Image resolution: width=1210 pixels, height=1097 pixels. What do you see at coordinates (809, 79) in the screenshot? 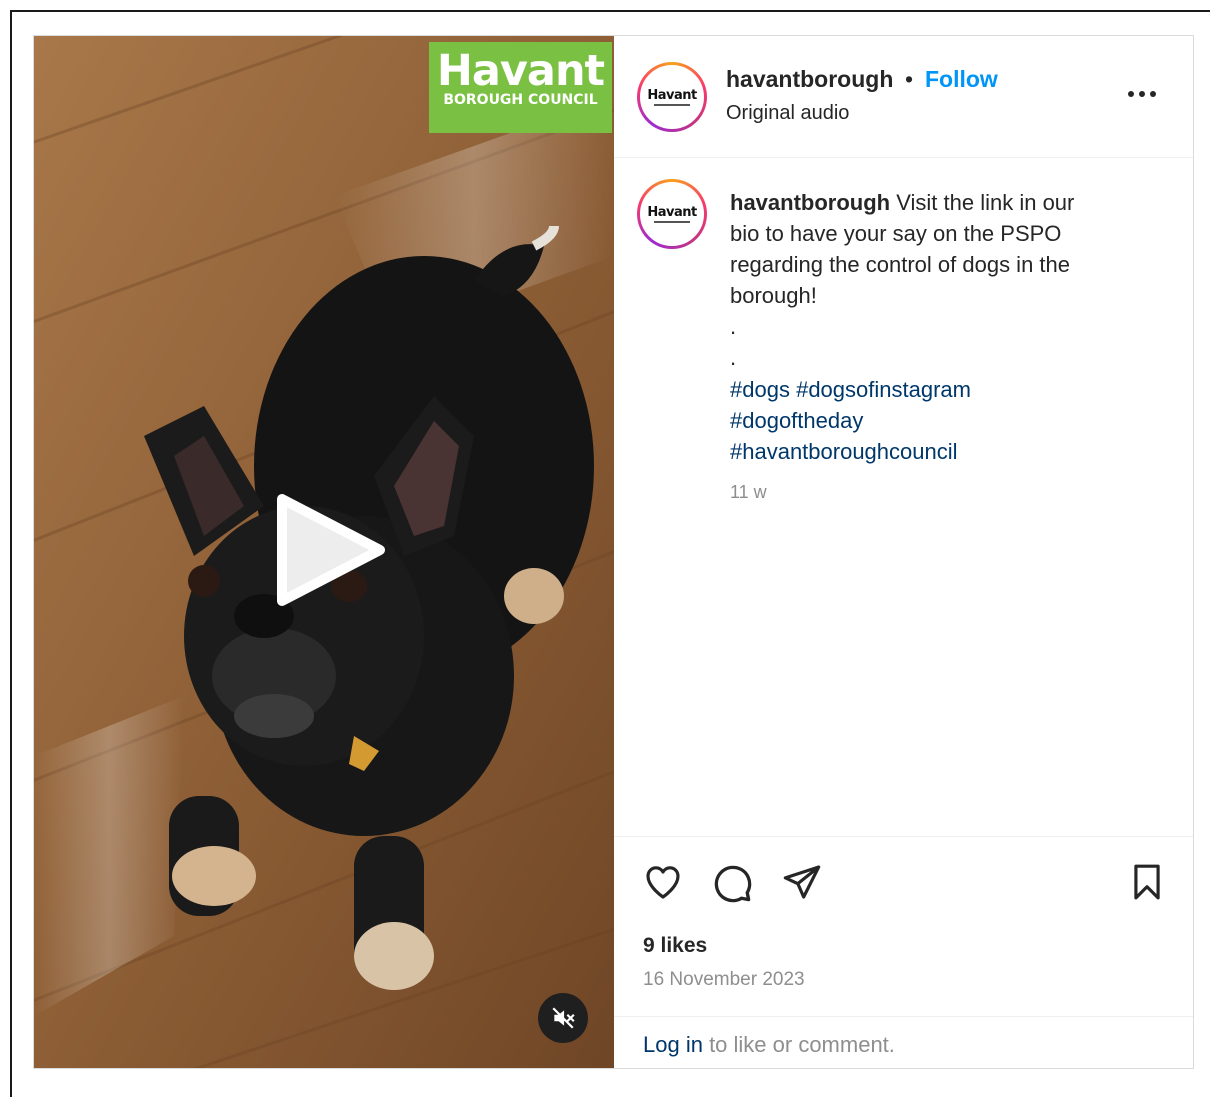
I see `header-username: havantborough` at bounding box center [809, 79].